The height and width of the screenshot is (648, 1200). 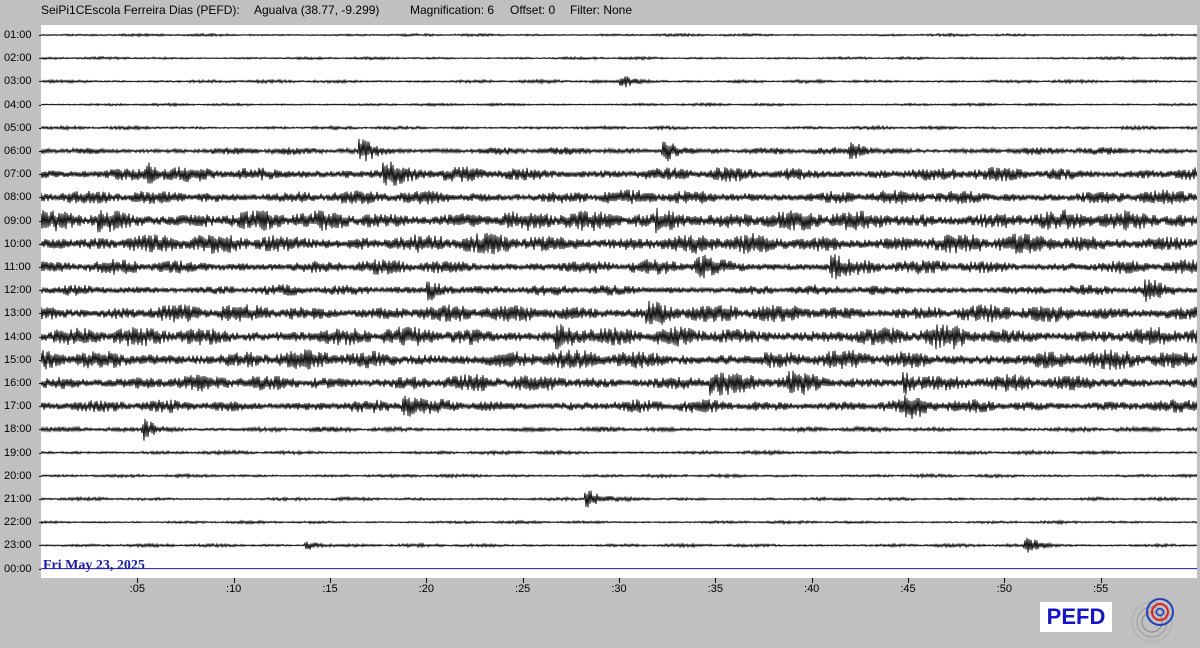 What do you see at coordinates (23, 290) in the screenshot?
I see `hour-label: 12:00` at bounding box center [23, 290].